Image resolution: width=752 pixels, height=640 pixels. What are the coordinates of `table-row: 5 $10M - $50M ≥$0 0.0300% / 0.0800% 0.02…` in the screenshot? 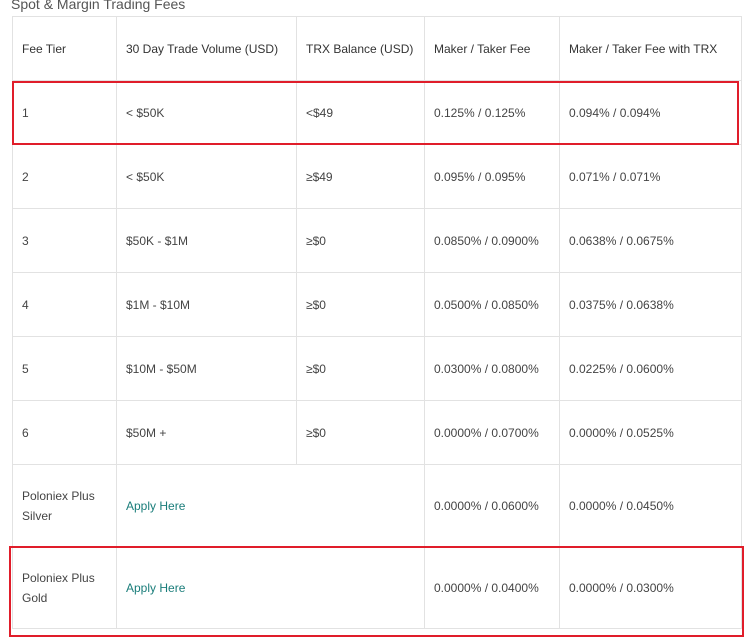 It's located at (377, 368).